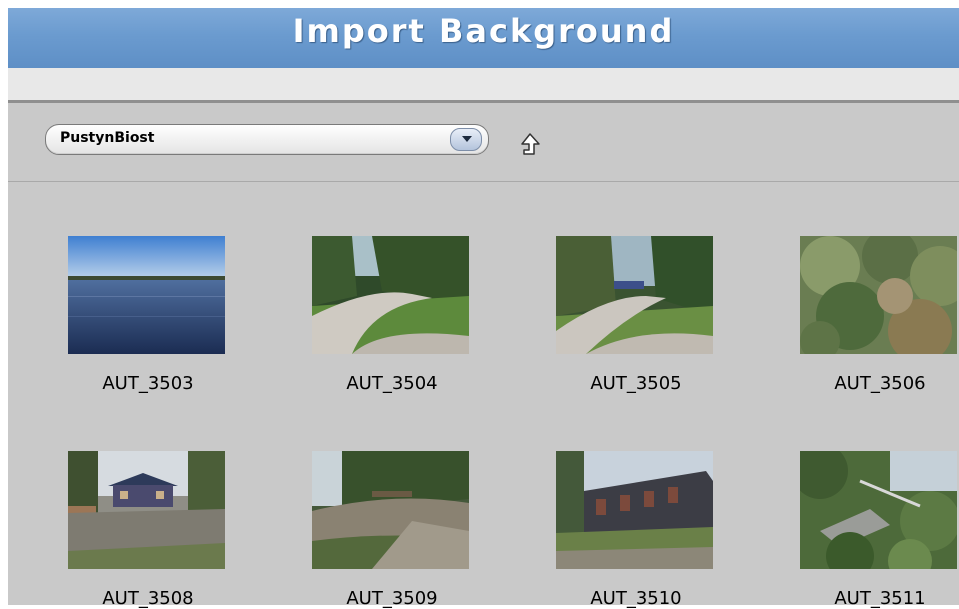 The height and width of the screenshot is (609, 959). I want to click on menu-strip, so click(483, 84).